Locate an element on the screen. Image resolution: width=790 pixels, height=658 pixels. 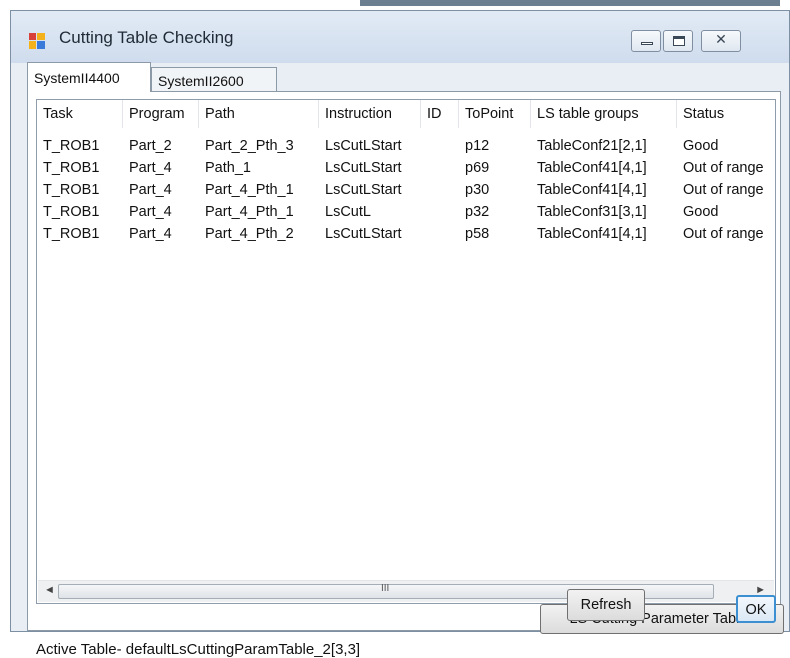
column-header-program: Program is located at coordinates (161, 114).